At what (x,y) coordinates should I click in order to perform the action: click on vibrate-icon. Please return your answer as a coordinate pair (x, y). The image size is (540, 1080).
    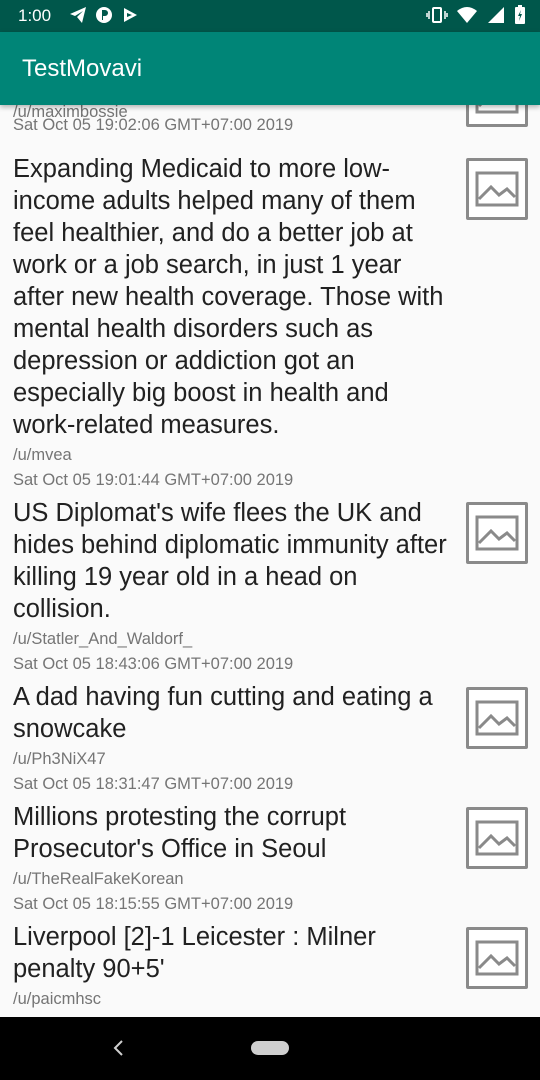
    Looking at the image, I should click on (437, 17).